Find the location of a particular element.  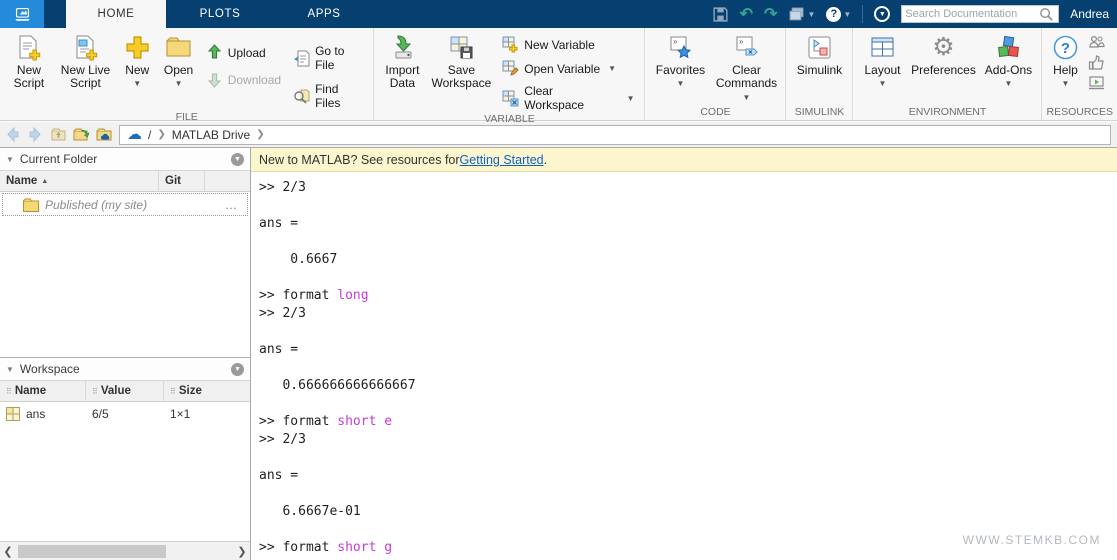

layout-button: Layout ▼ is located at coordinates (882, 59).